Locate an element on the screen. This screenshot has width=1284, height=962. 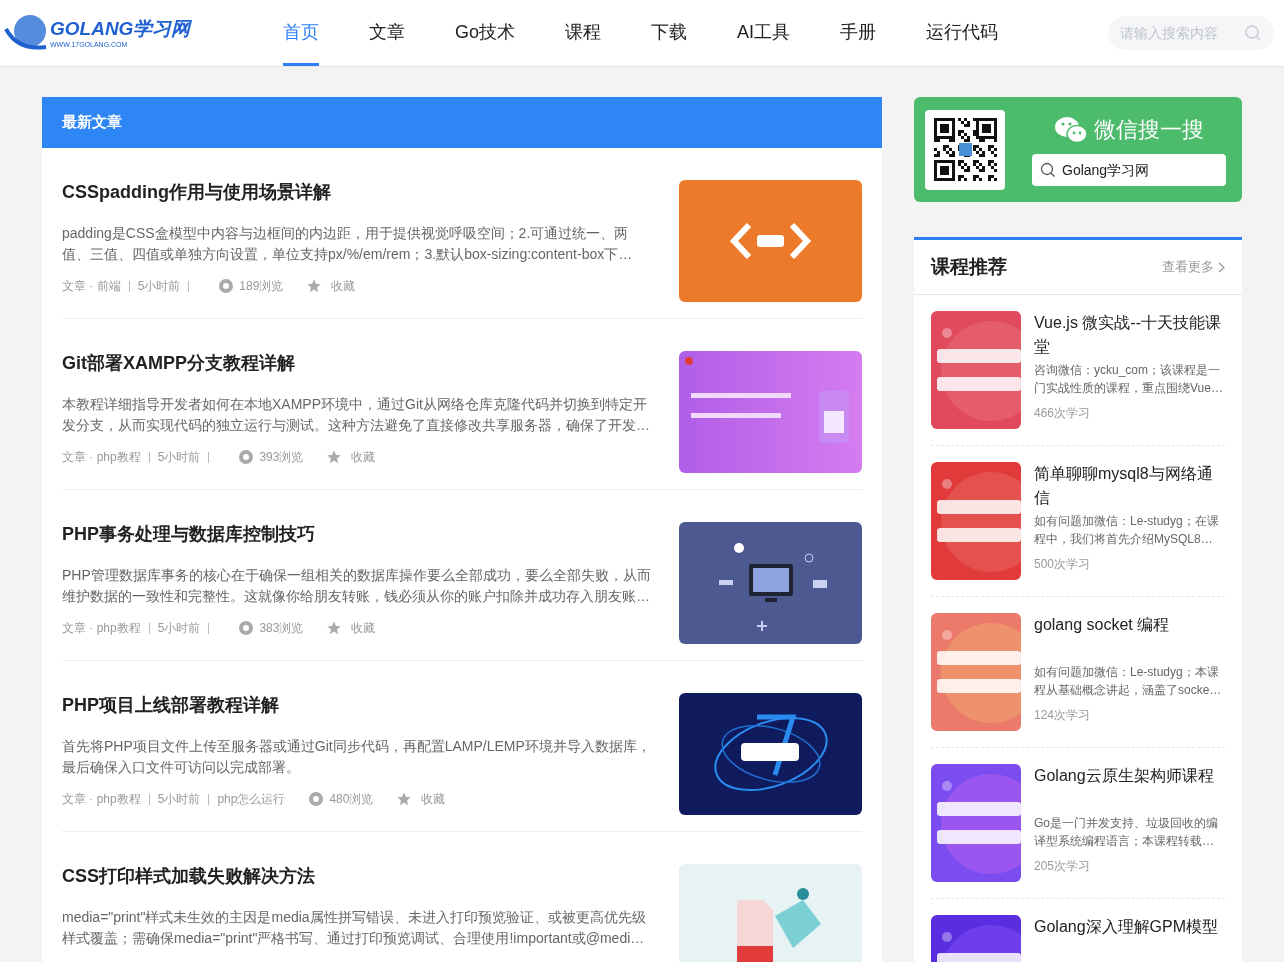
logo-text: GOLANG学习网 is located at coordinates (120, 28).